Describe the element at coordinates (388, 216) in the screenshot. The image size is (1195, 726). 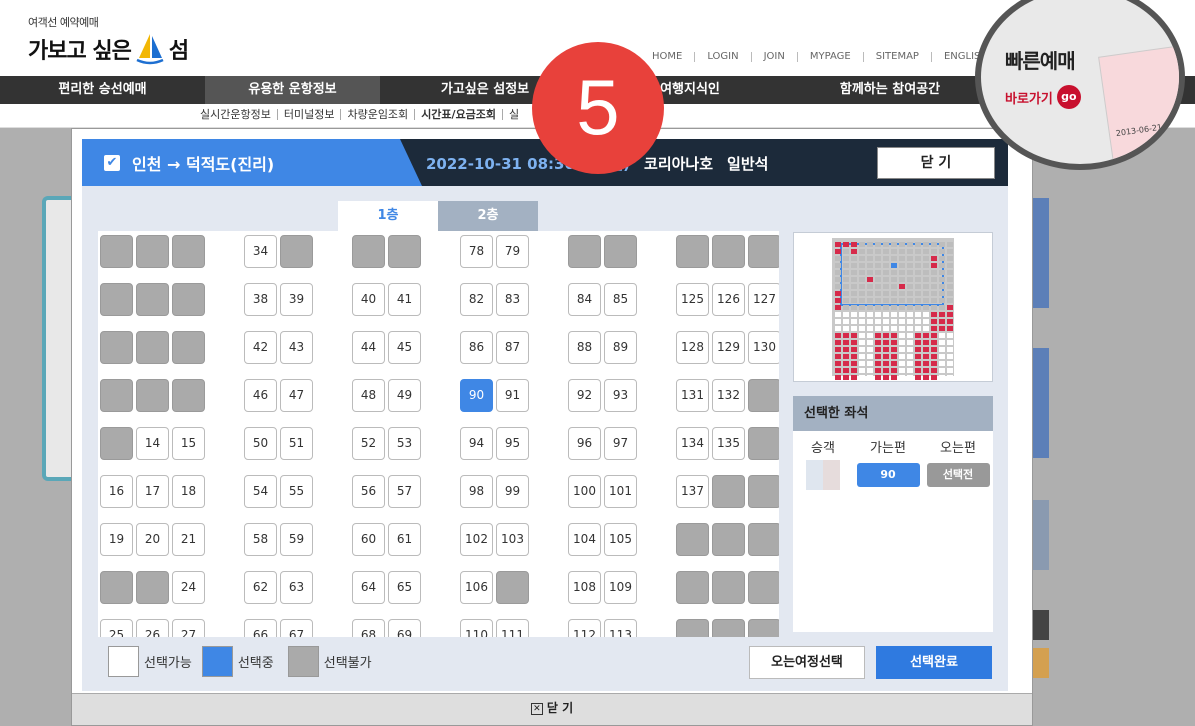
I see `tab-deck-1: 1층` at that location.